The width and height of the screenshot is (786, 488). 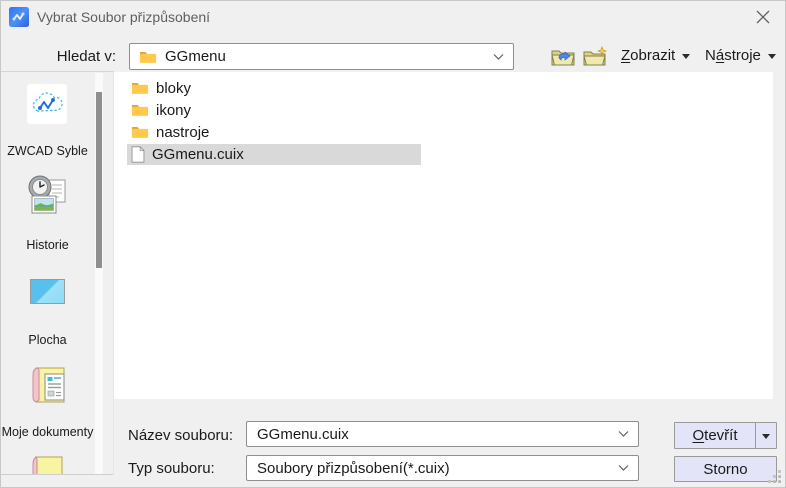 I want to click on open-split-button: Otevřít, so click(x=725, y=435).